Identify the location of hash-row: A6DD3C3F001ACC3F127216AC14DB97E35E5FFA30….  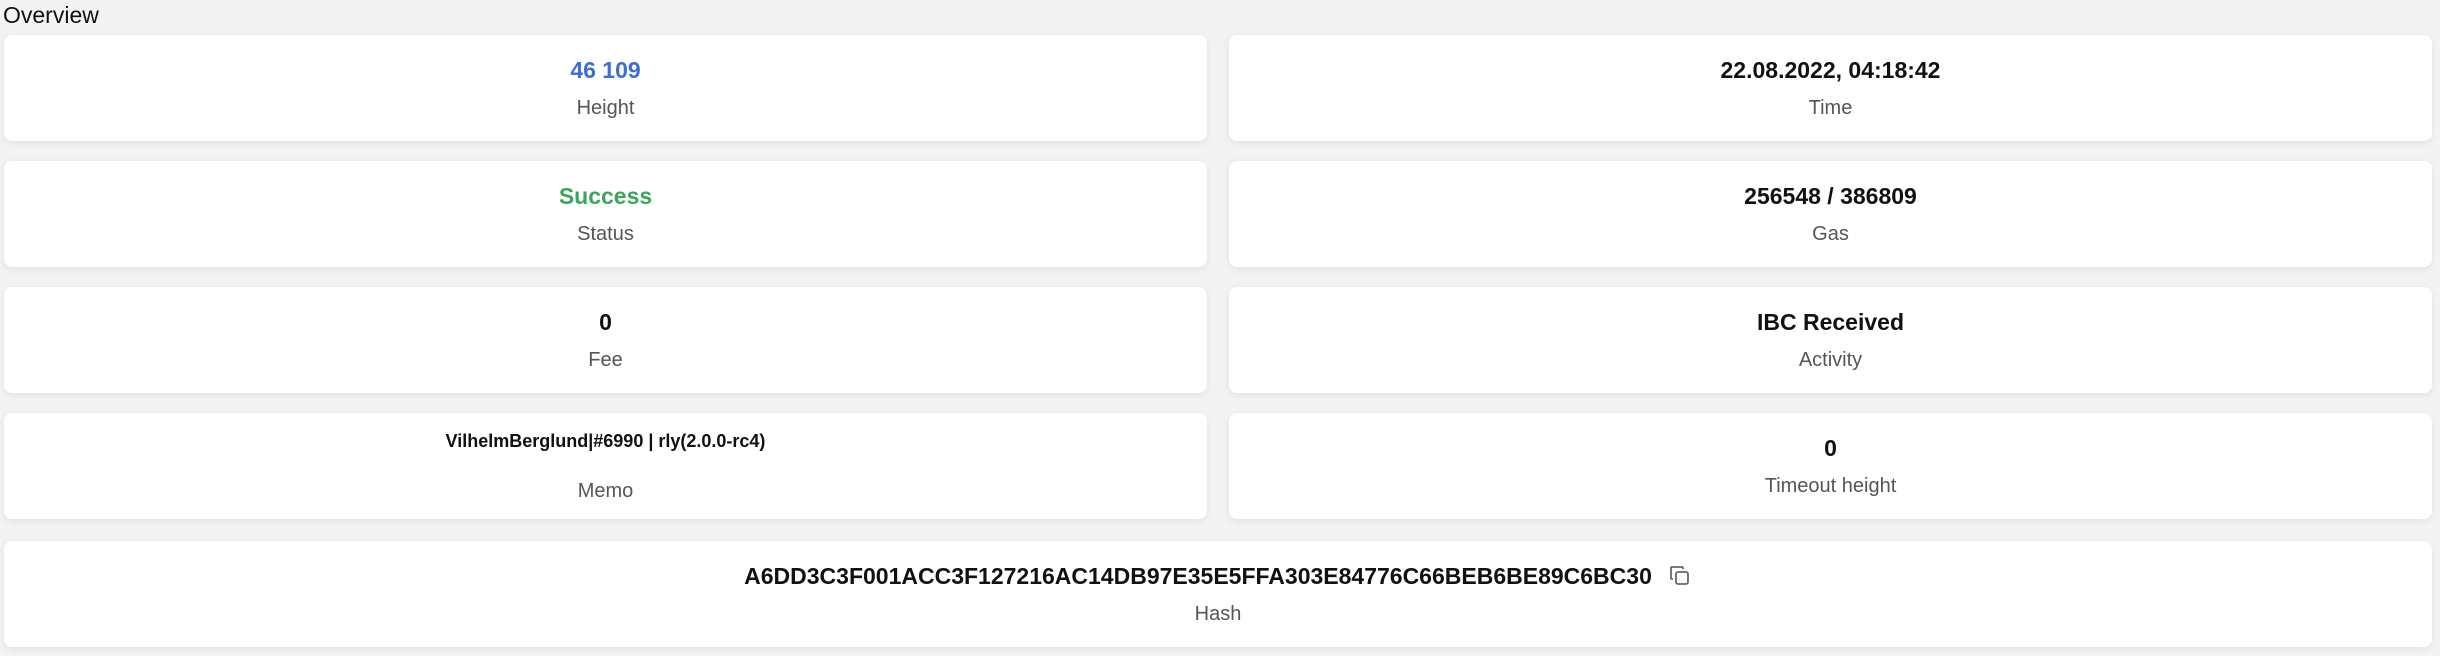
(1218, 576).